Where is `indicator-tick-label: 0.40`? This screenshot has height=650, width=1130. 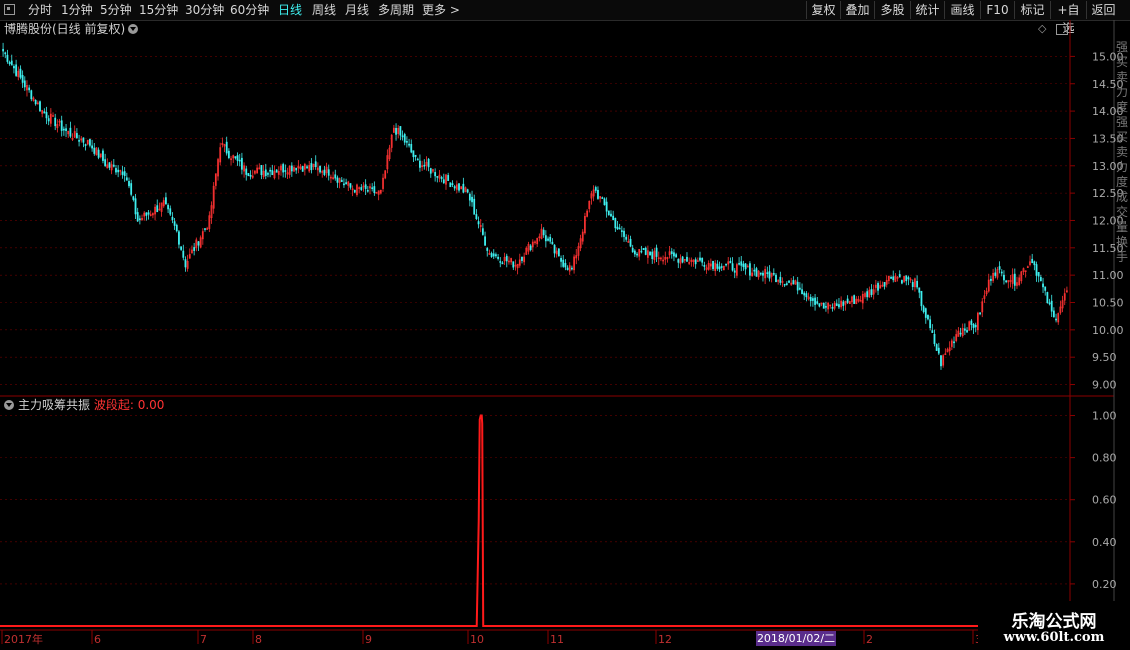
indicator-tick-label: 0.40 is located at coordinates (1104, 542).